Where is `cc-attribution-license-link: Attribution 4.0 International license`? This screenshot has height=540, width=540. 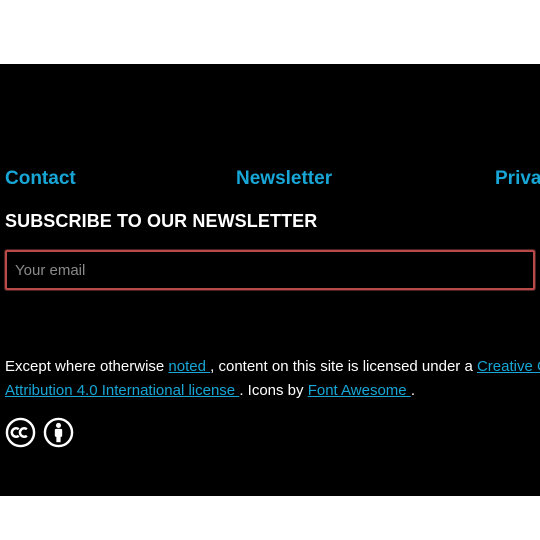 cc-attribution-license-link: Attribution 4.0 International license is located at coordinates (122, 390).